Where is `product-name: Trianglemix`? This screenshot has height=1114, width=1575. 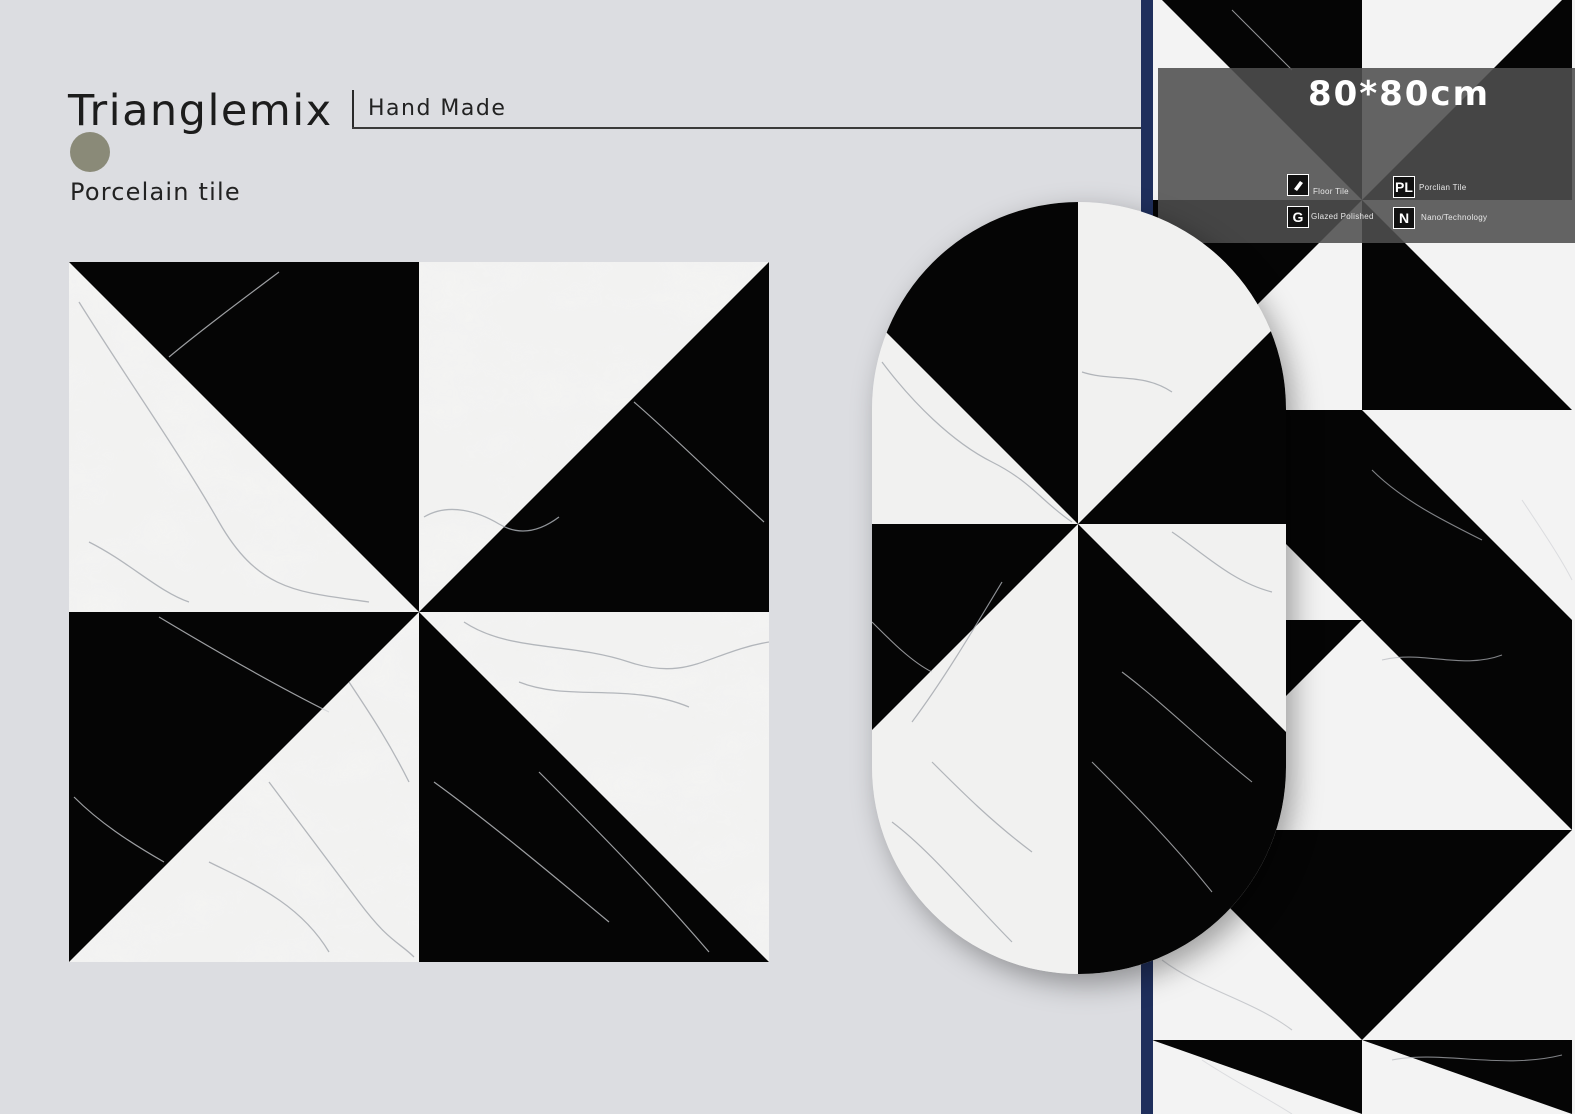
product-name: Trianglemix is located at coordinates (200, 111).